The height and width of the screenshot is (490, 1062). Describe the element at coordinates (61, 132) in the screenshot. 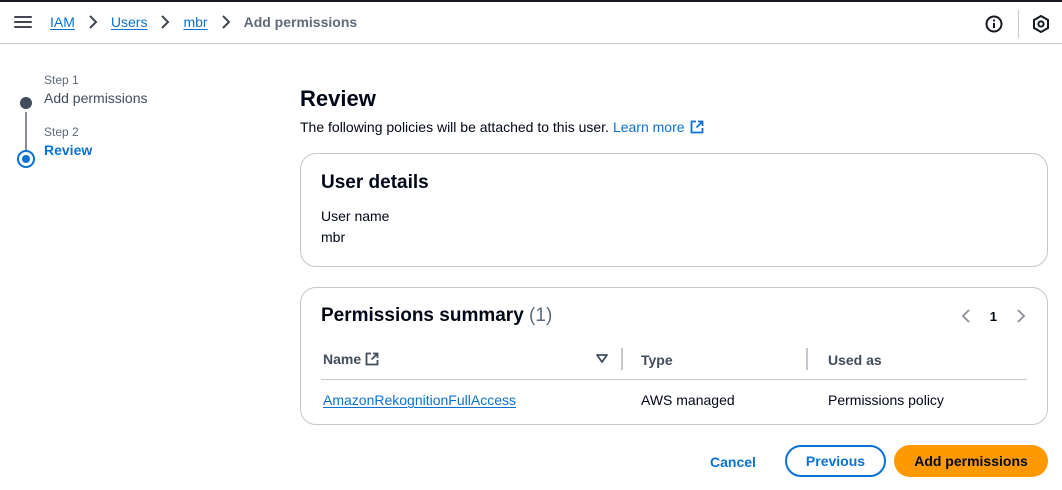

I see `step-number: Step 2` at that location.